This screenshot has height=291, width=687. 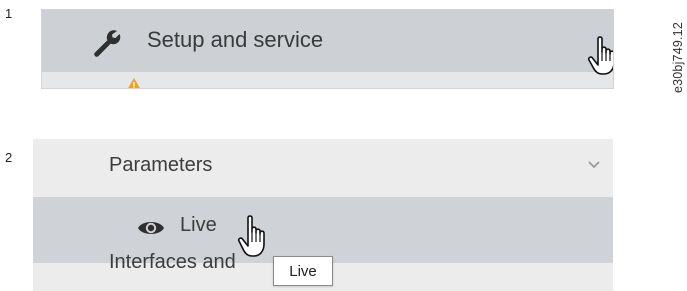 I want to click on interfaces-label: Interfaces and, so click(x=172, y=262).